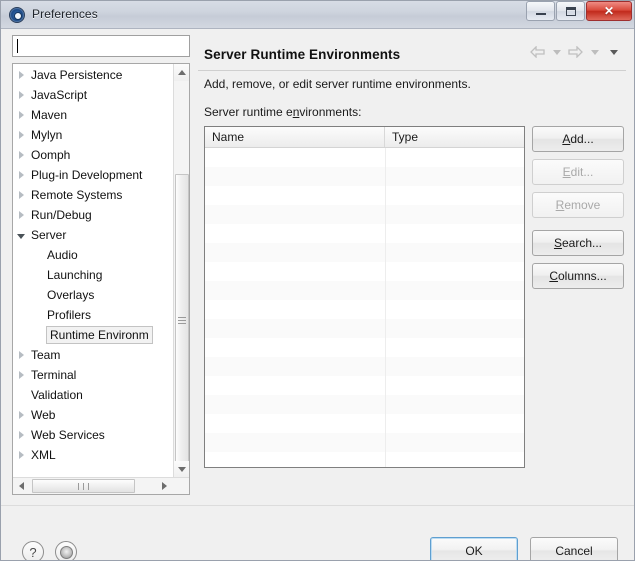 Image resolution: width=635 pixels, height=561 pixels. I want to click on sidebar-item-mylyn: Mylyn, so click(94, 135).